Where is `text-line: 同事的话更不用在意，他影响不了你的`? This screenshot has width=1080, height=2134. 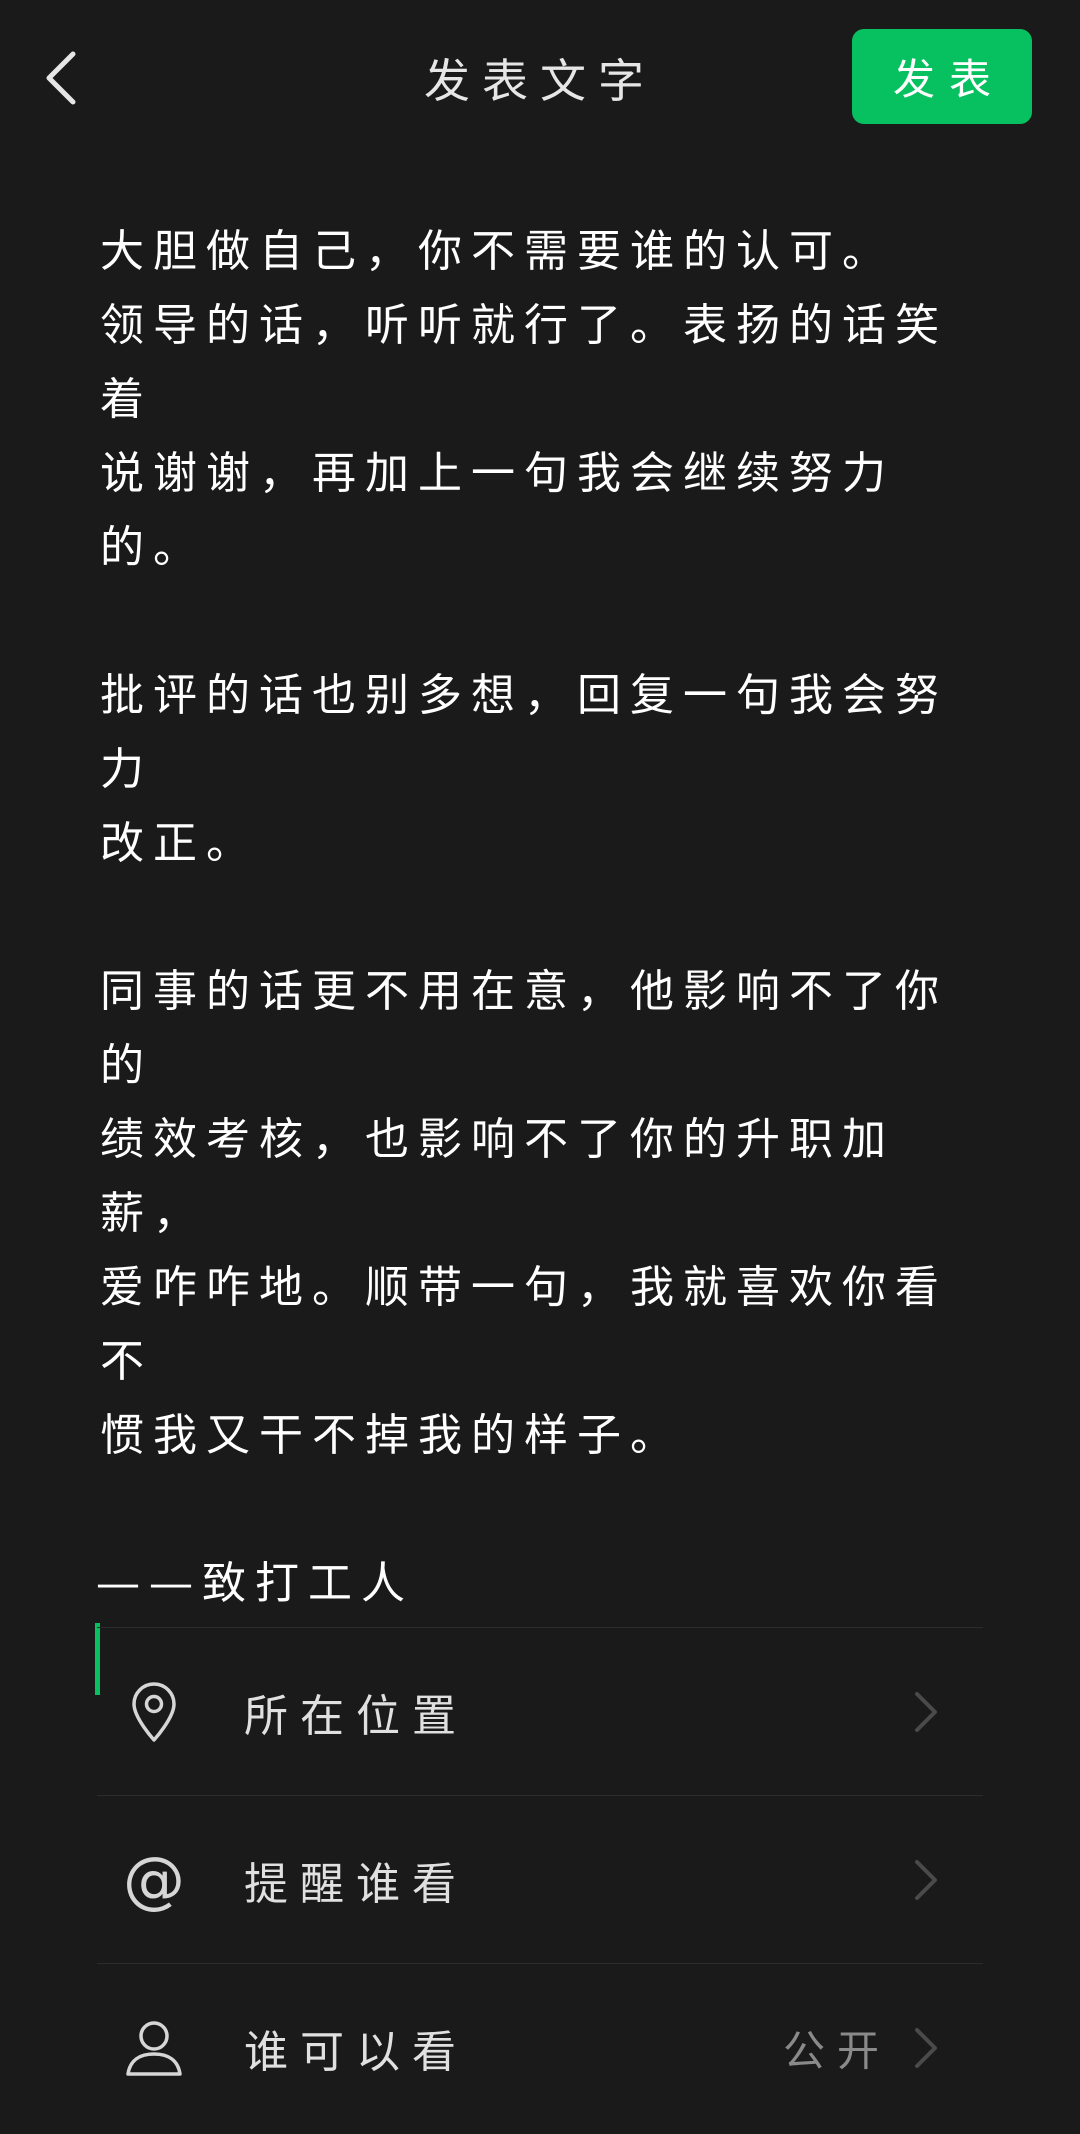 text-line: 同事的话更不用在意，他影响不了你的 is located at coordinates (524, 1028).